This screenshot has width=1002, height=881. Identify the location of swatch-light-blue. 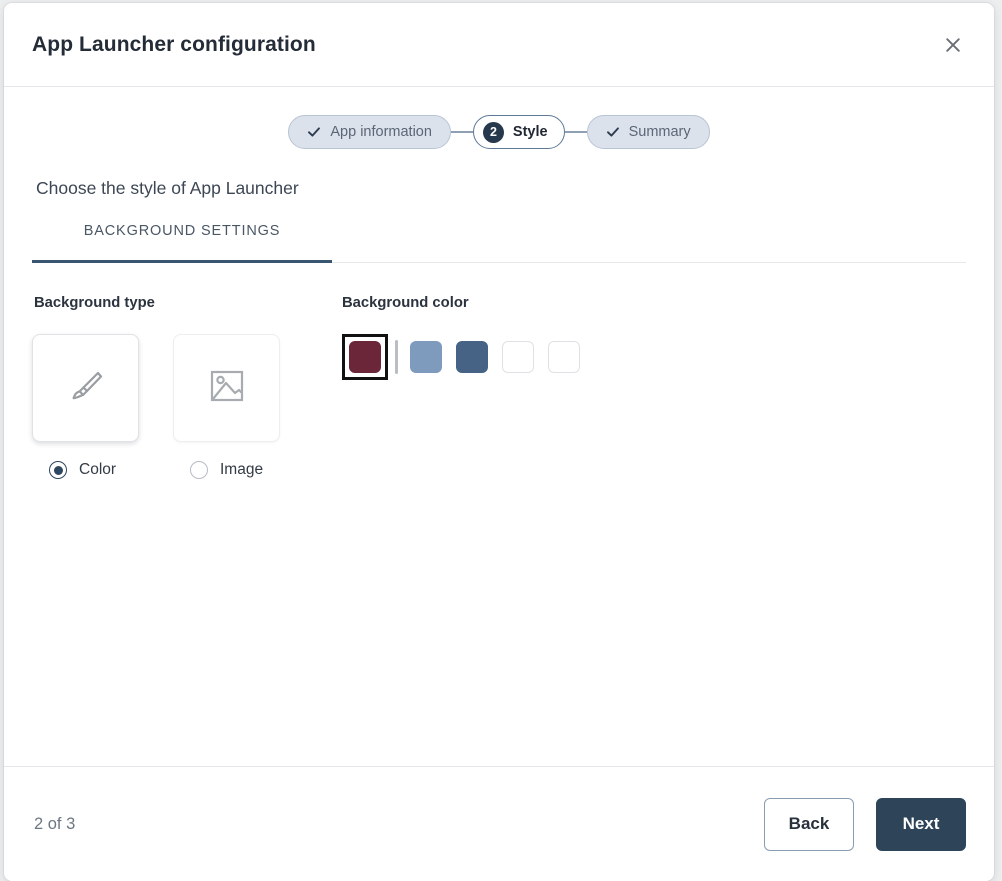
(426, 357).